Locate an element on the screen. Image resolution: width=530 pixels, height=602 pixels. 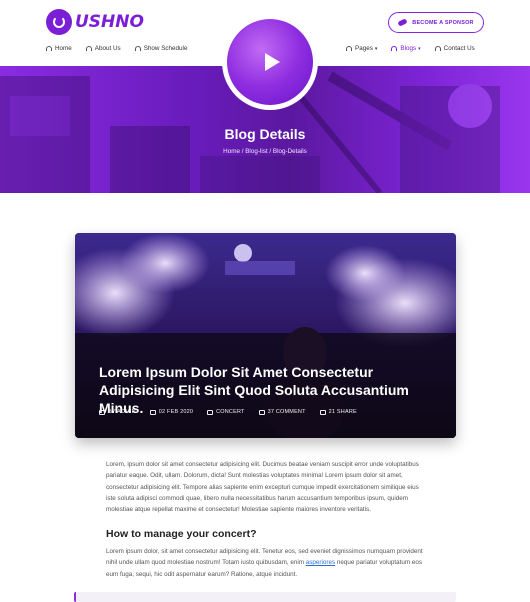
meta-author: BY ADMIN is located at coordinates (117, 412).